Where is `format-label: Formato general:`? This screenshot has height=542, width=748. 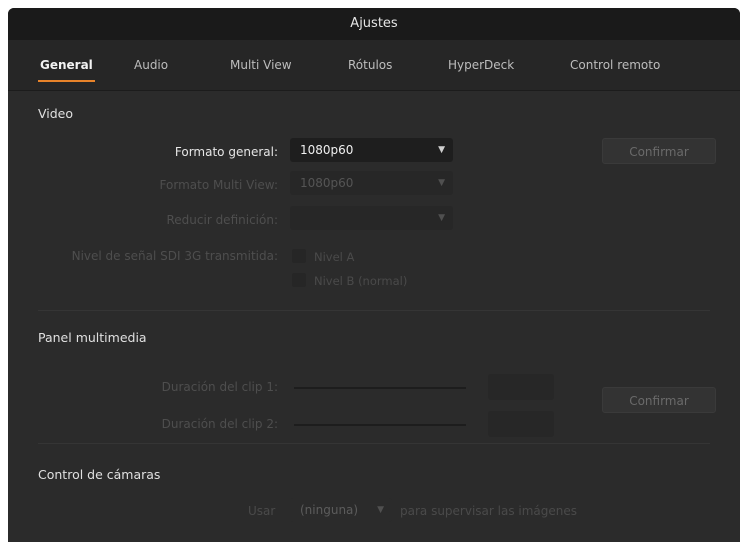 format-label: Formato general: is located at coordinates (226, 152).